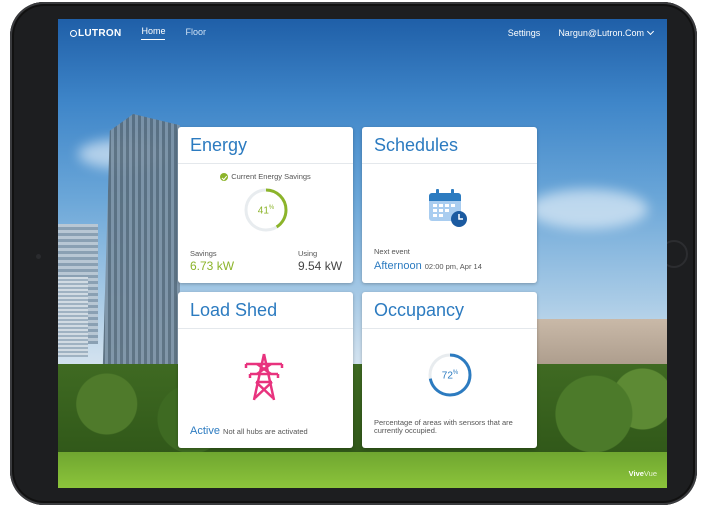 This screenshot has height=507, width=707. I want to click on tab-floor: Floor, so click(195, 33).